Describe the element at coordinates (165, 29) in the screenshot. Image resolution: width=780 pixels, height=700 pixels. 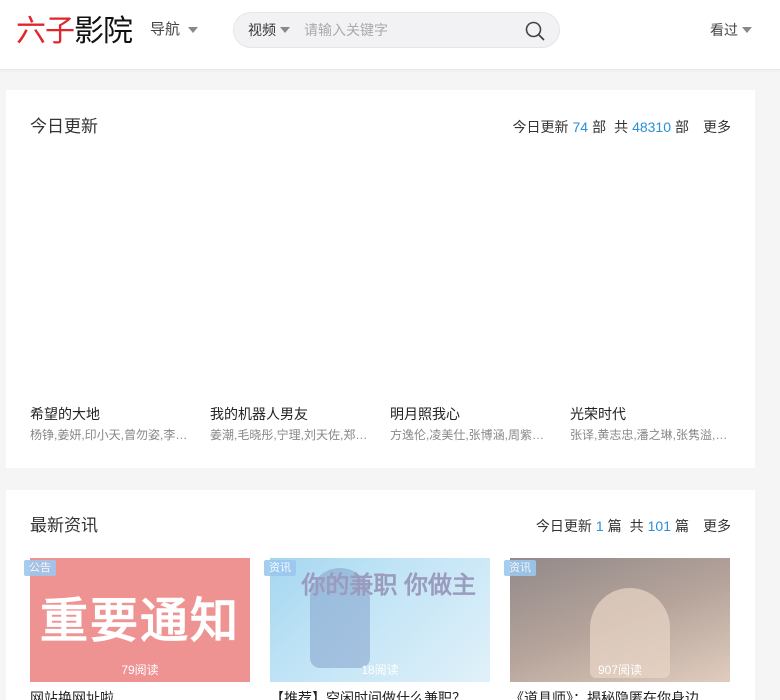
I see `nav-label: 导航` at that location.